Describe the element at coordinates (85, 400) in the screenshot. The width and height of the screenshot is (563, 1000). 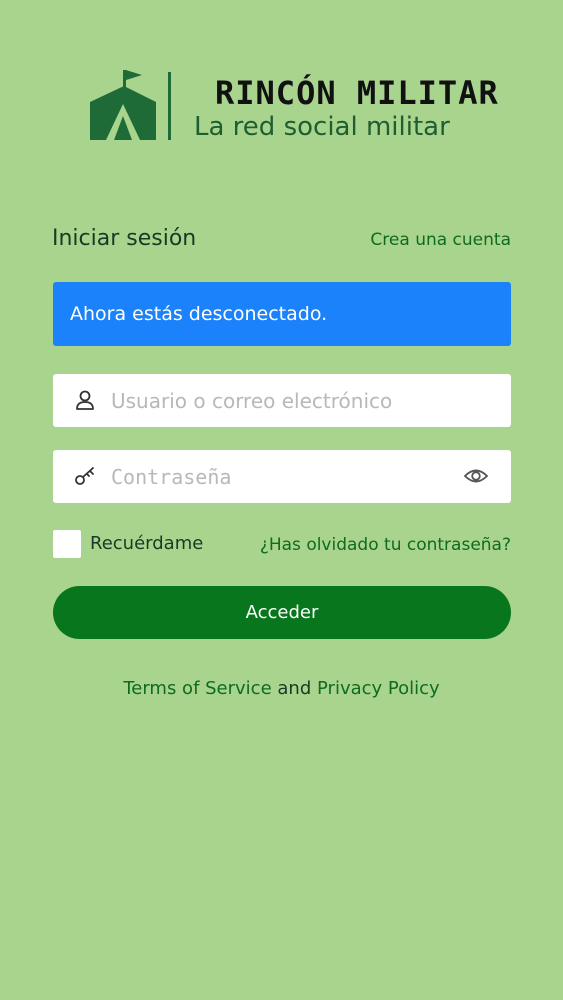
I see `user-icon` at that location.